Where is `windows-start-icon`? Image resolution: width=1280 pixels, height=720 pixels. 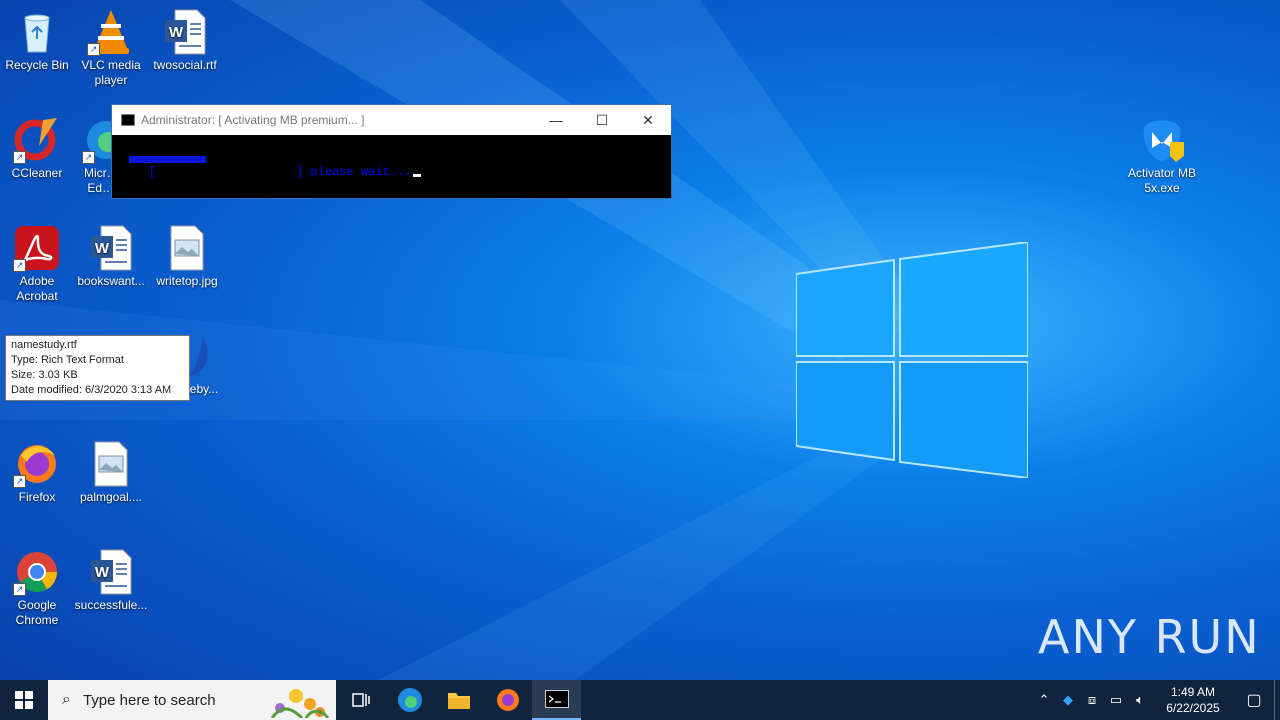 windows-start-icon is located at coordinates (24, 700).